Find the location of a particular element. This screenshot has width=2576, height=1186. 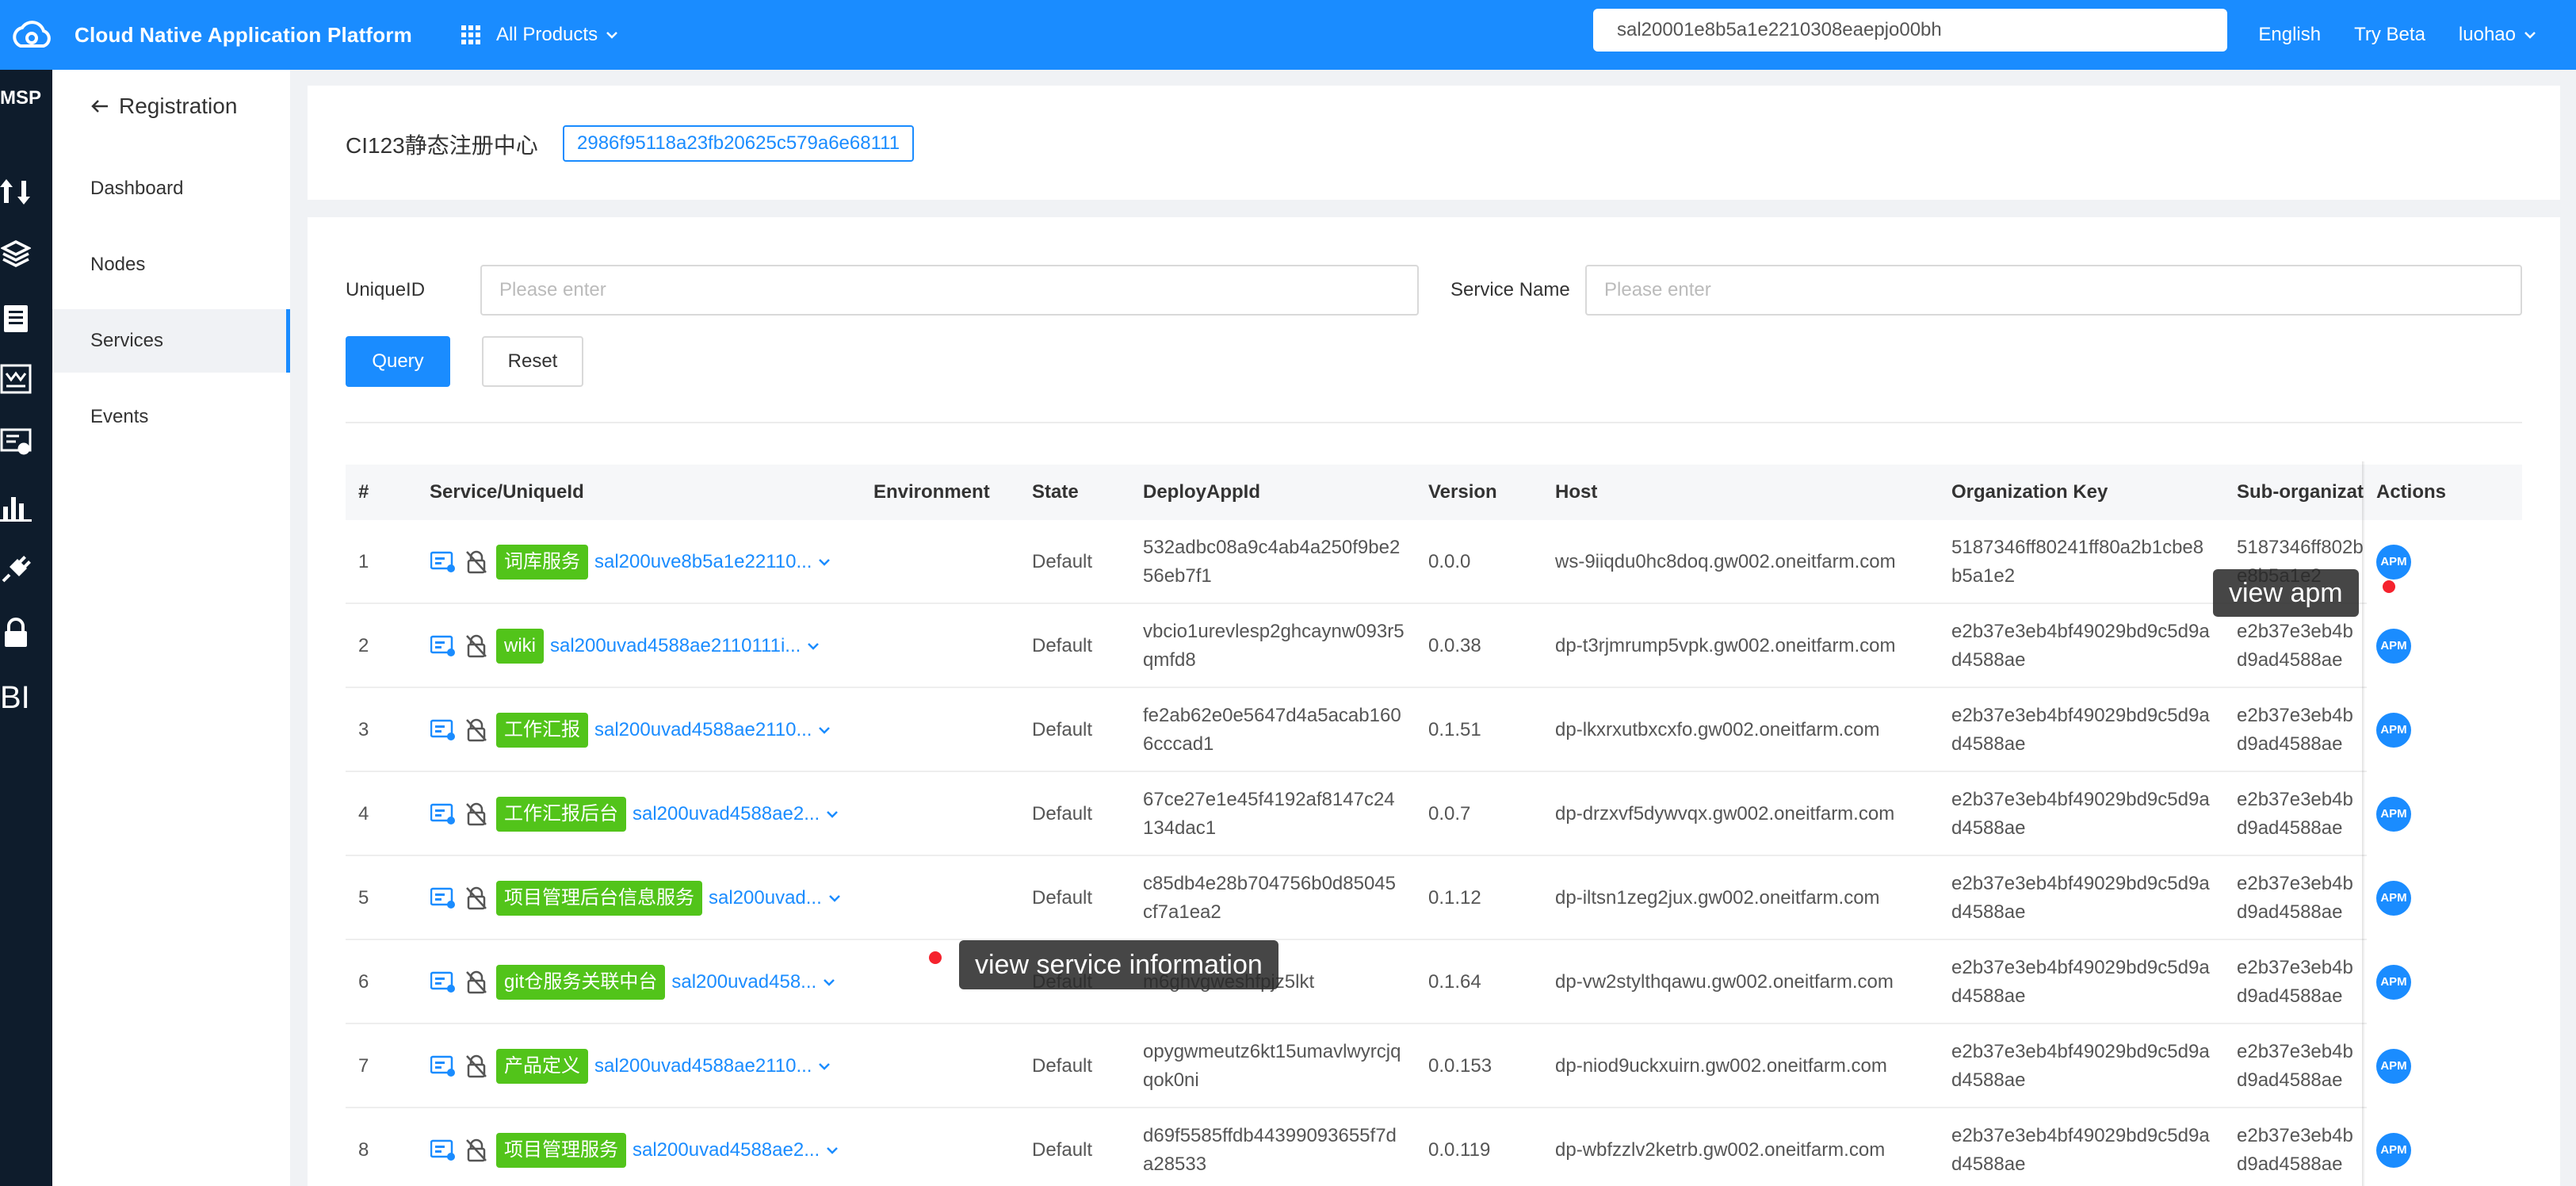

deploy-app-id-cell: c85db4e28b704756b0d85045cf7a1ea2 is located at coordinates (1269, 898).